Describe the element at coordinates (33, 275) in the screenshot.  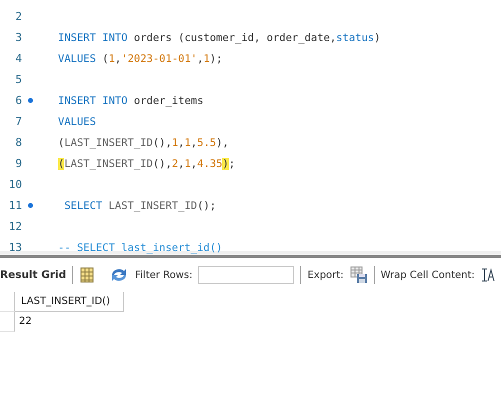
I see `result-grid-label: Result Grid` at that location.